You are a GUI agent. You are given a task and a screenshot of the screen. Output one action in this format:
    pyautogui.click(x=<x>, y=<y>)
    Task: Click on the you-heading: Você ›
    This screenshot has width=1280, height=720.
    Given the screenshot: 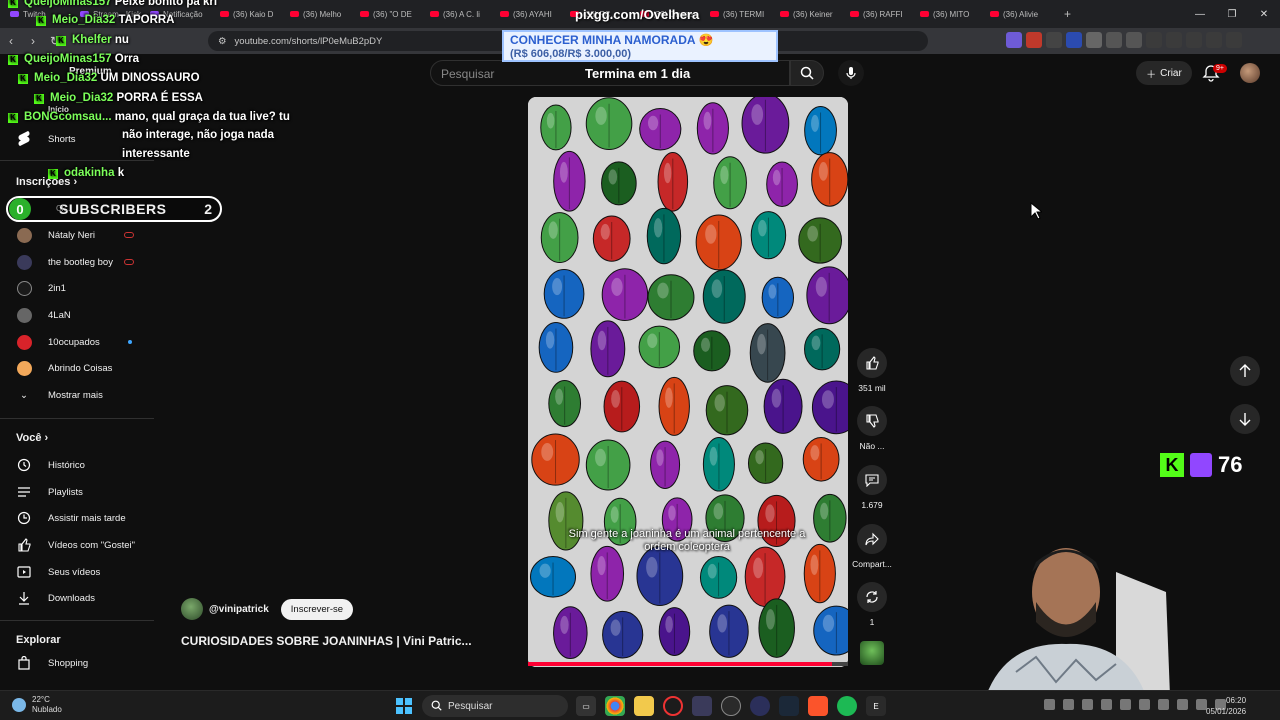 What is the action you would take?
    pyautogui.click(x=32, y=438)
    